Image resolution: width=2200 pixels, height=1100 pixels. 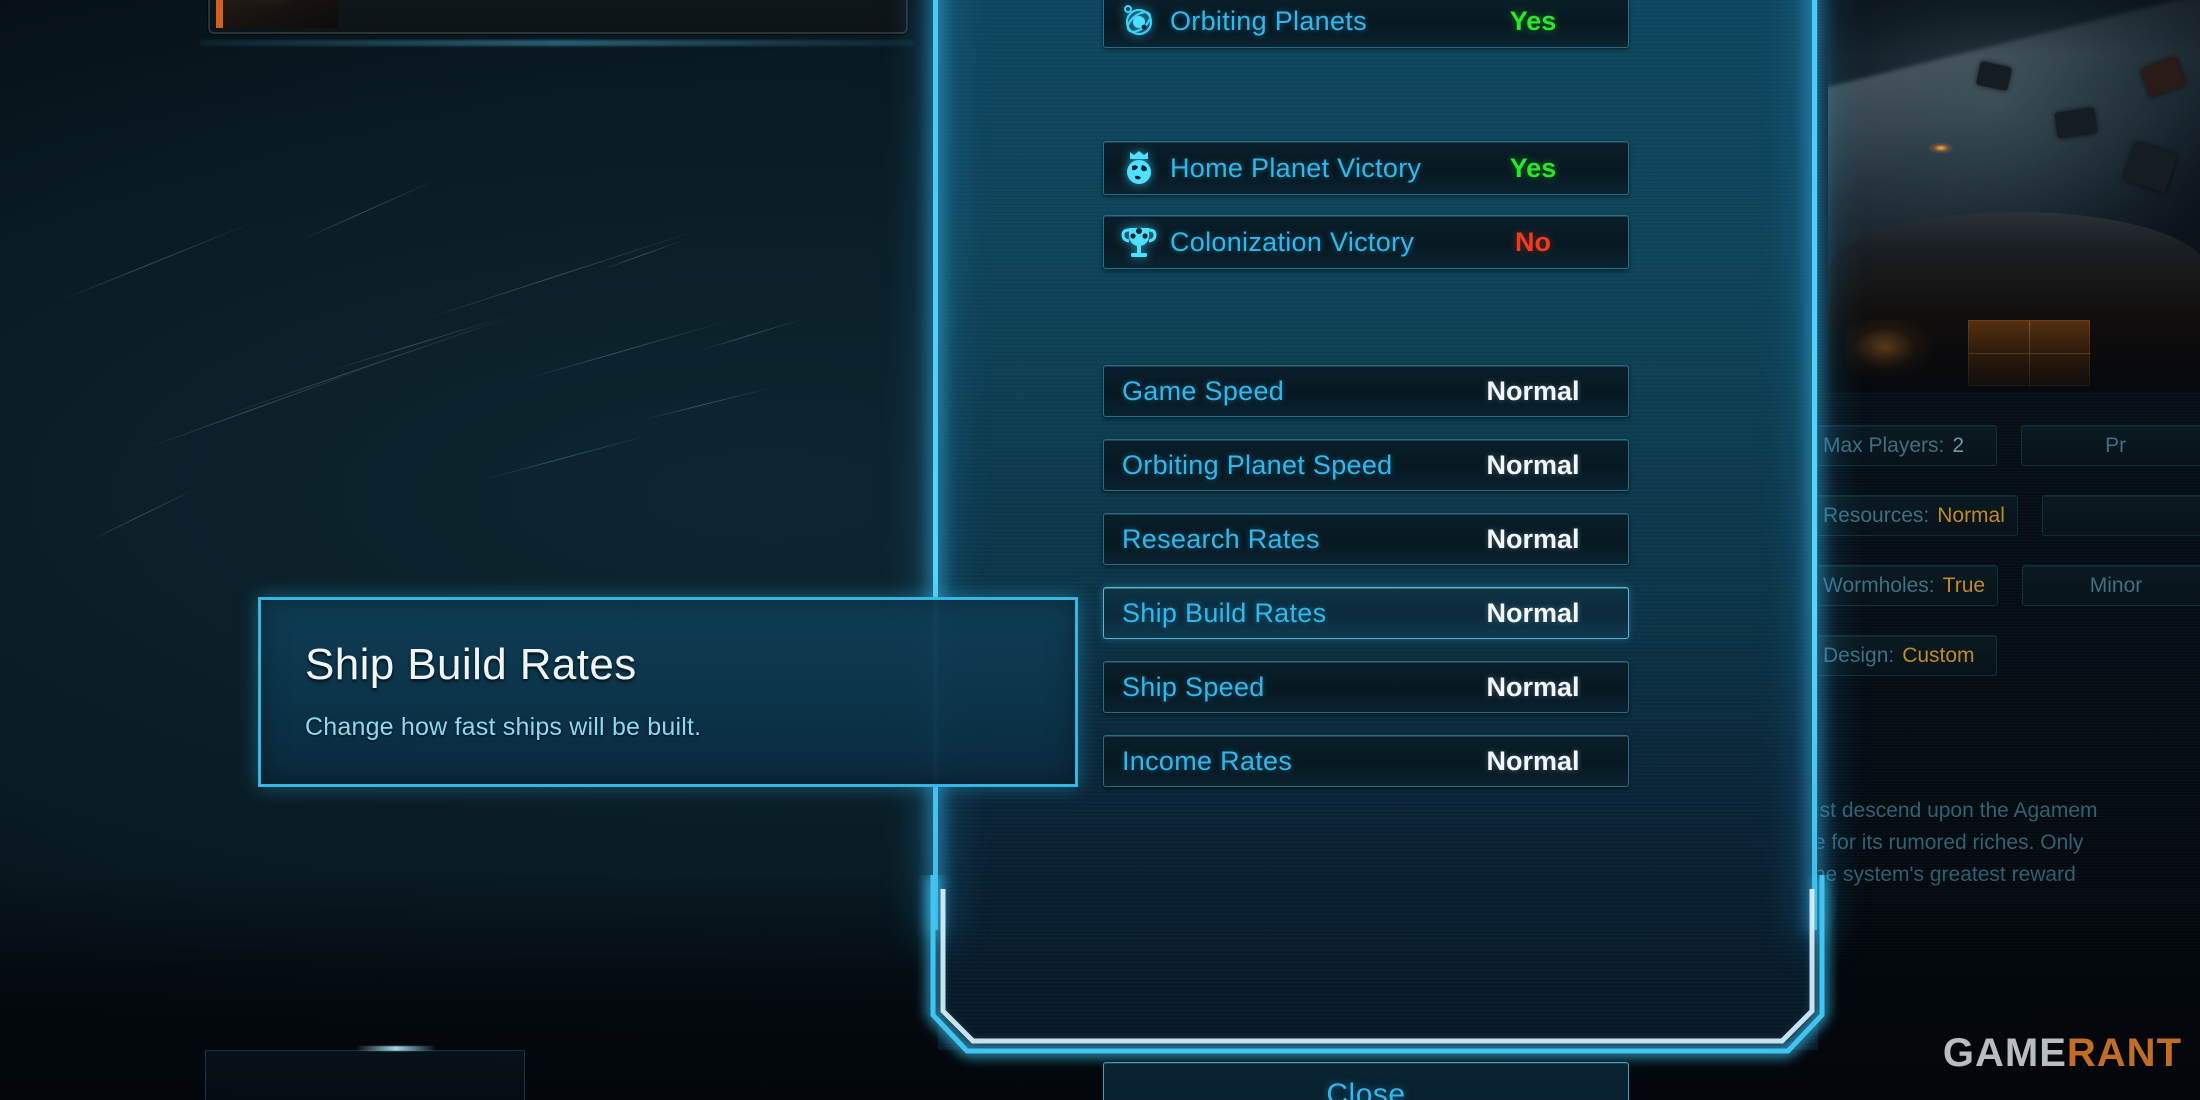 What do you see at coordinates (1296, 167) in the screenshot?
I see `option-label: Home Planet Victory` at bounding box center [1296, 167].